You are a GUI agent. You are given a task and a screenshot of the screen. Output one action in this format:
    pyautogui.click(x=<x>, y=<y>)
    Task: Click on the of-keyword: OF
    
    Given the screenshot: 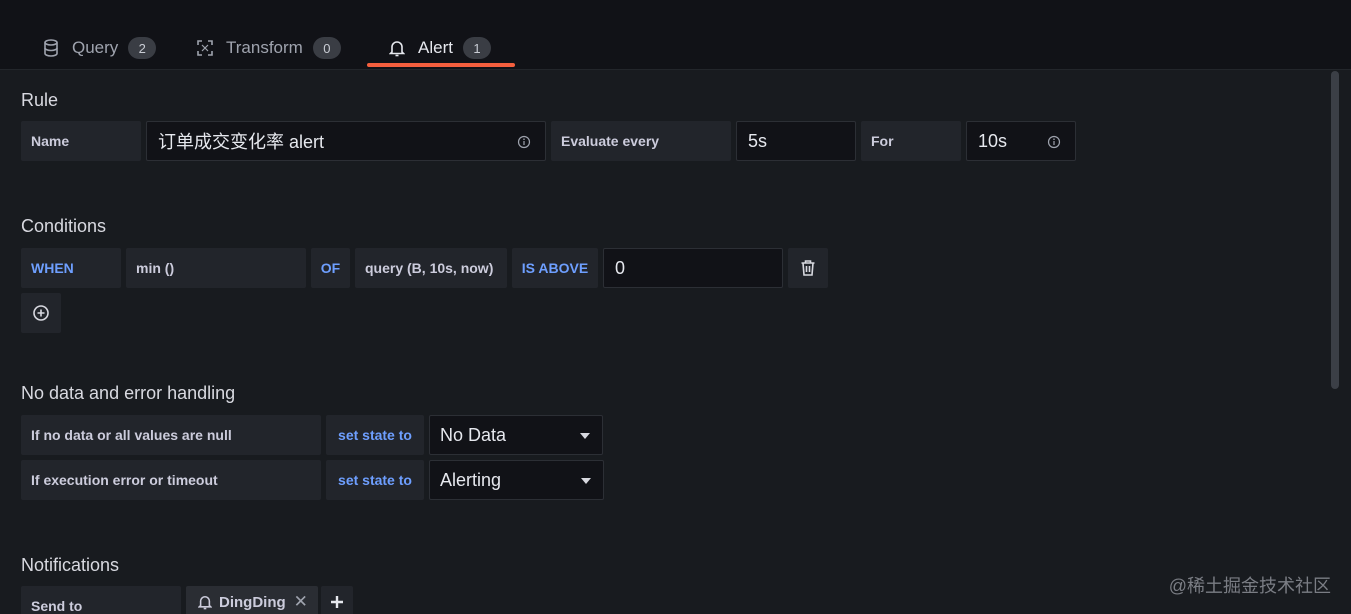 What is the action you would take?
    pyautogui.click(x=330, y=268)
    